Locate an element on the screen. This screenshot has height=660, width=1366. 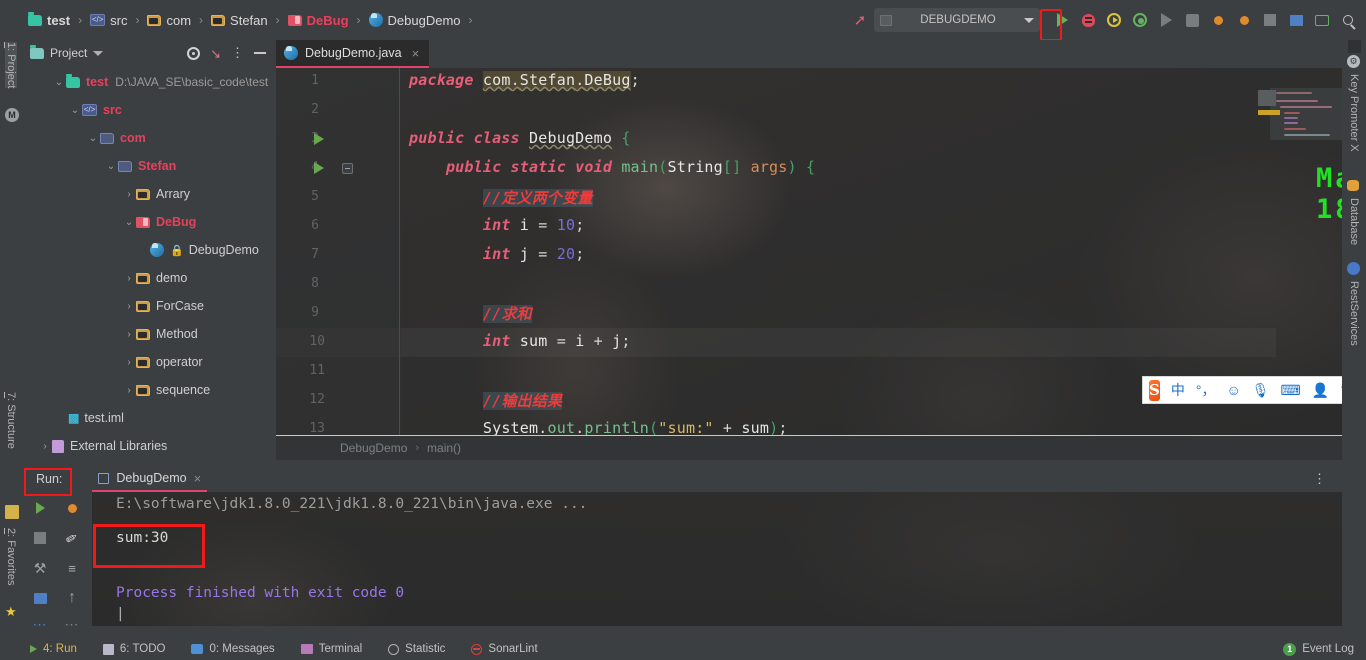
breadcrumb-item-src: </> src is located at coordinates (108, 20).